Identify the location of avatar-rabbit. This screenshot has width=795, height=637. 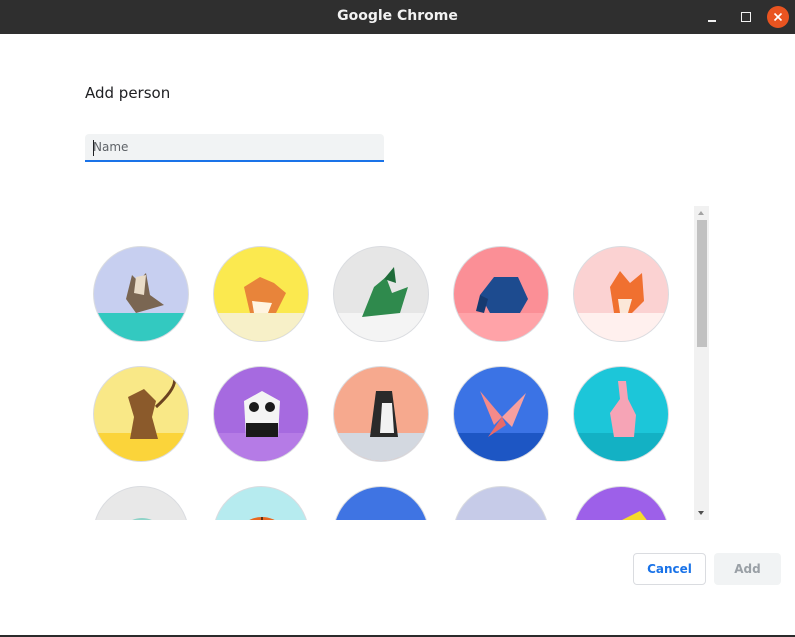
(621, 414).